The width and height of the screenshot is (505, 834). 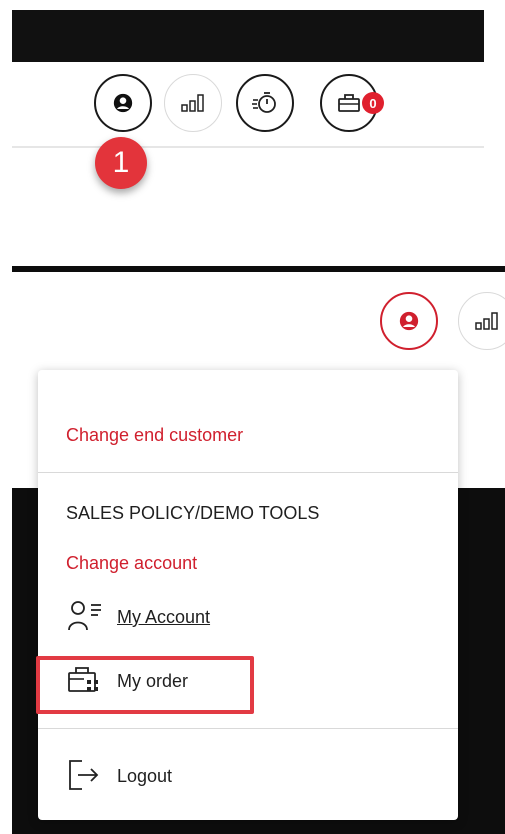 I want to click on quick-order-button, so click(x=265, y=103).